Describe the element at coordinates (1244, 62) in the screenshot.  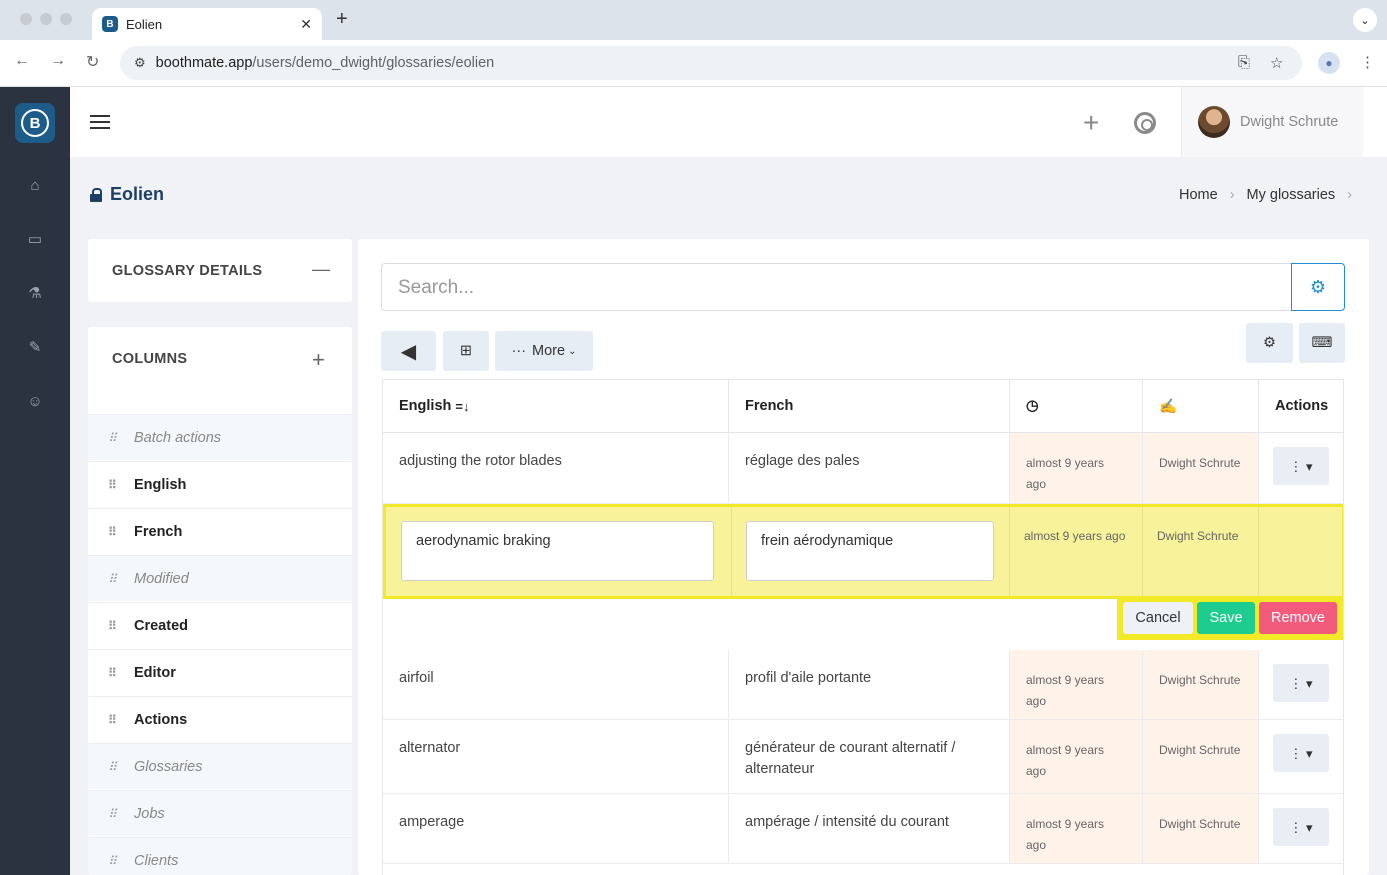
I see `install-app-icon: ⎘` at that location.